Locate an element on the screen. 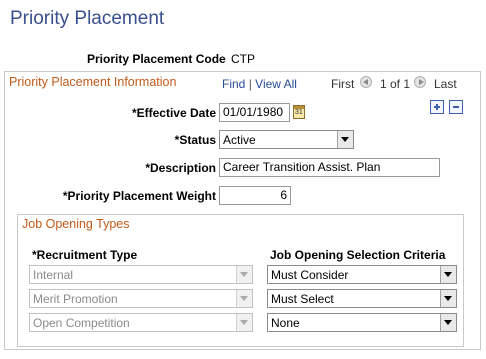 The height and width of the screenshot is (359, 486). recruitment-type-value: Internal is located at coordinates (53, 275).